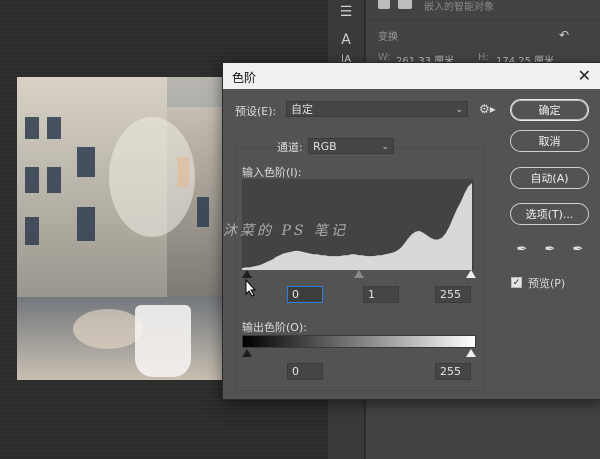  I want to click on camera-icon, so click(405, 4).